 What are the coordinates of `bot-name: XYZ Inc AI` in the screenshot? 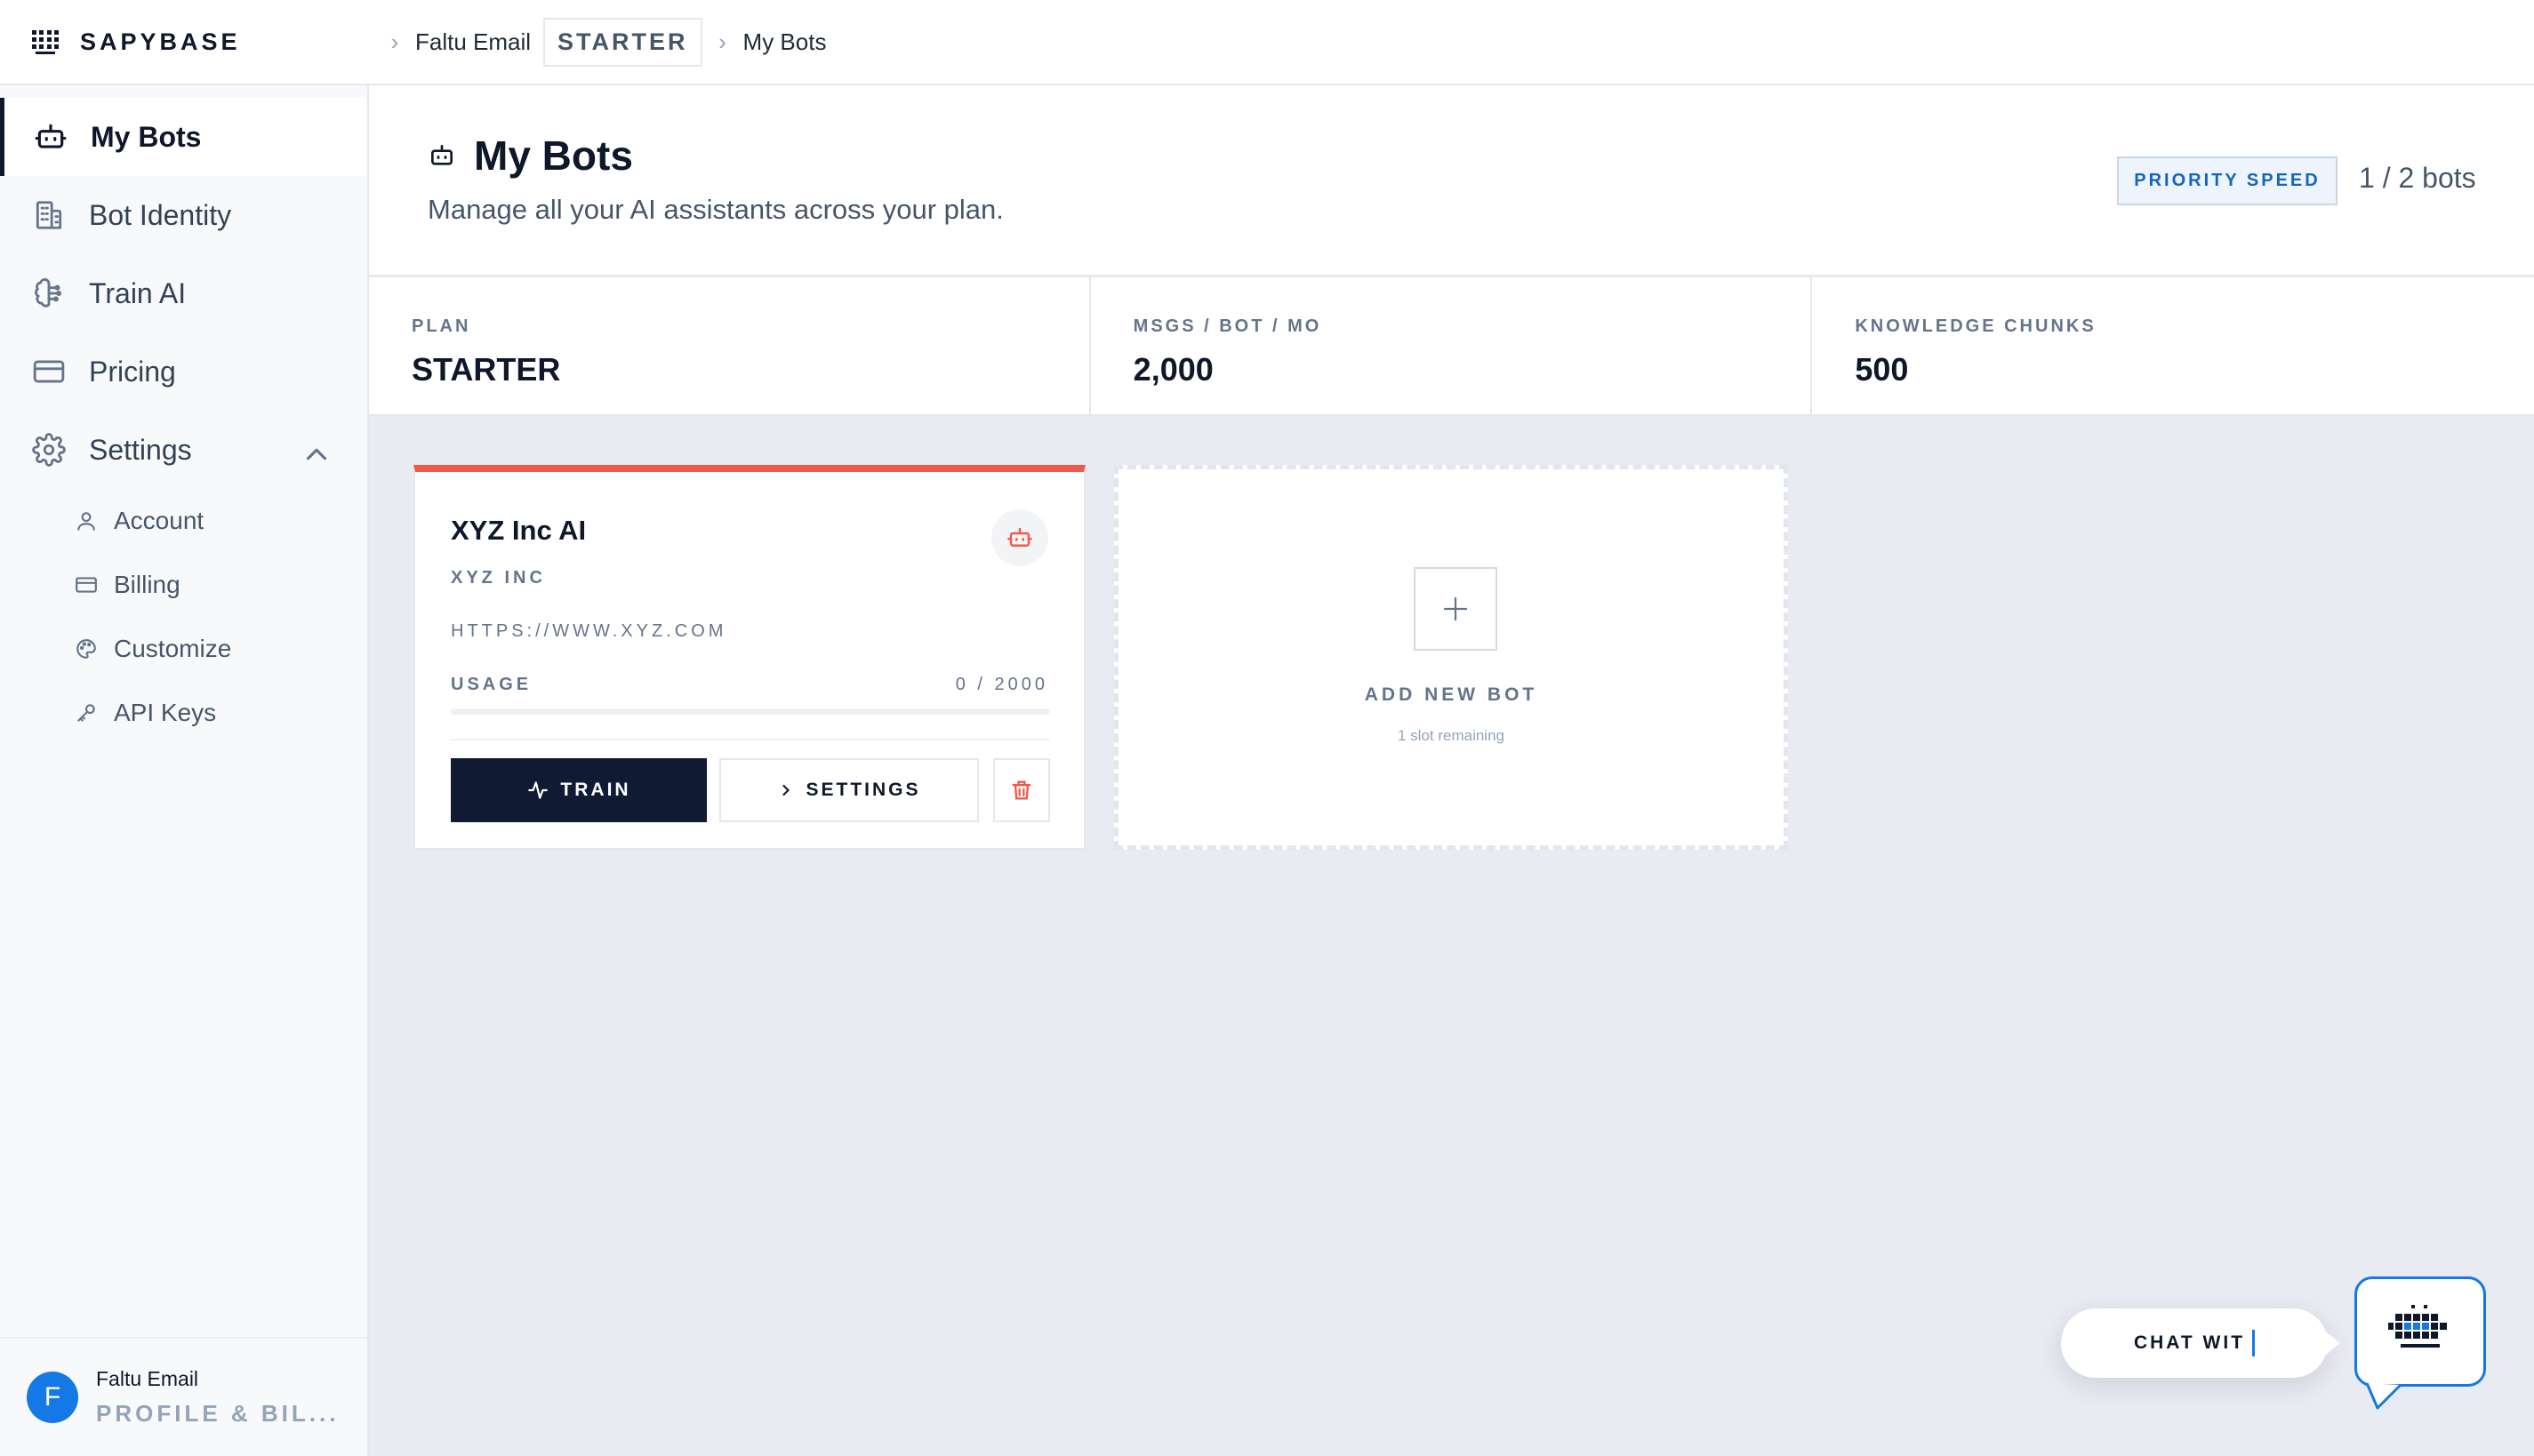 It's located at (519, 530).